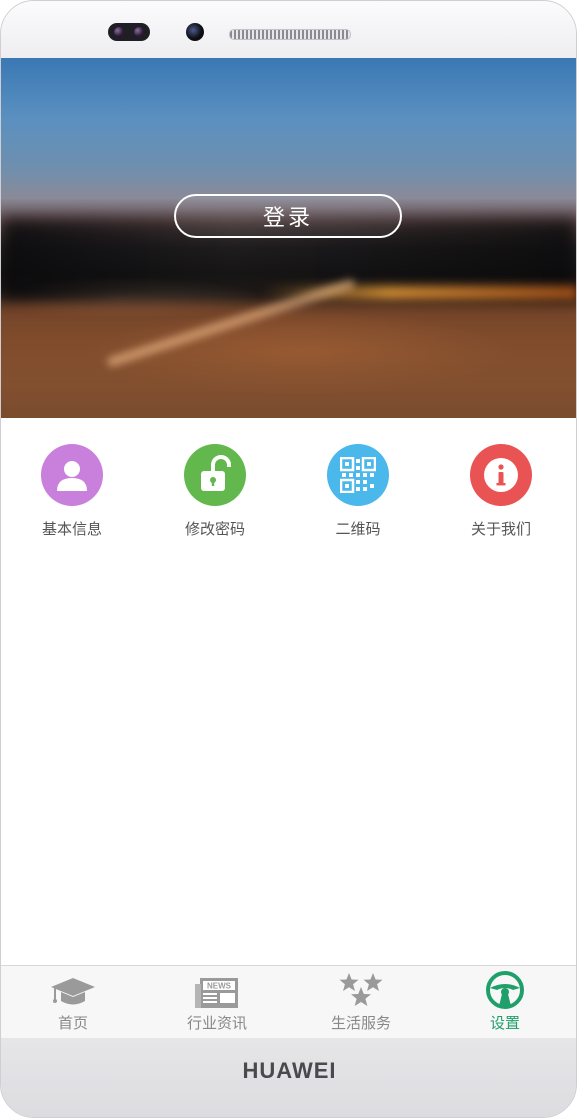 Image resolution: width=577 pixels, height=1118 pixels. What do you see at coordinates (504, 1023) in the screenshot?
I see `tab-label: 设置` at bounding box center [504, 1023].